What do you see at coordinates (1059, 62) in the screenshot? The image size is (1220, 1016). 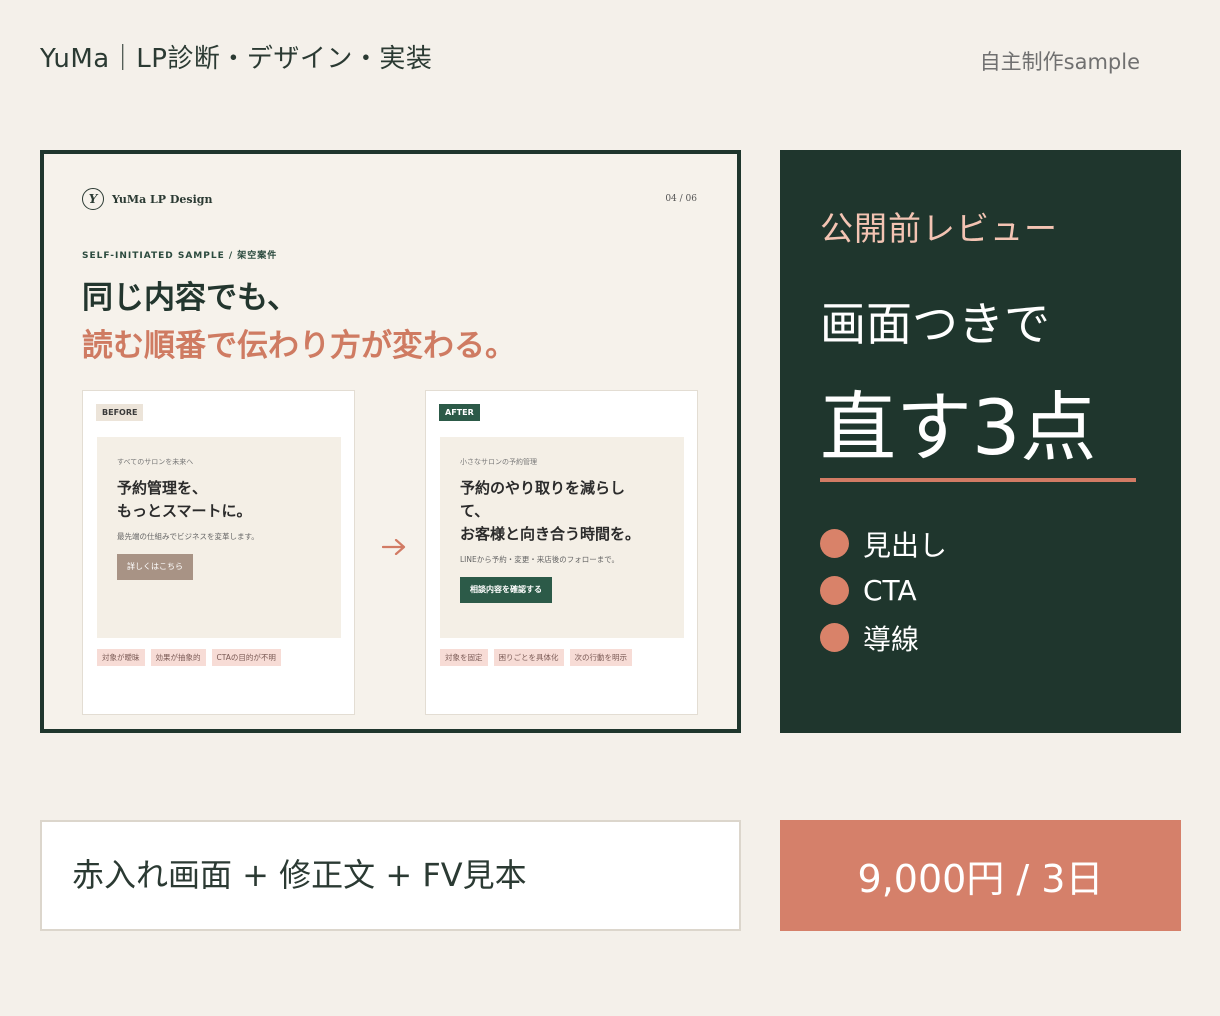 I see `page-tag: 自主制作sample` at bounding box center [1059, 62].